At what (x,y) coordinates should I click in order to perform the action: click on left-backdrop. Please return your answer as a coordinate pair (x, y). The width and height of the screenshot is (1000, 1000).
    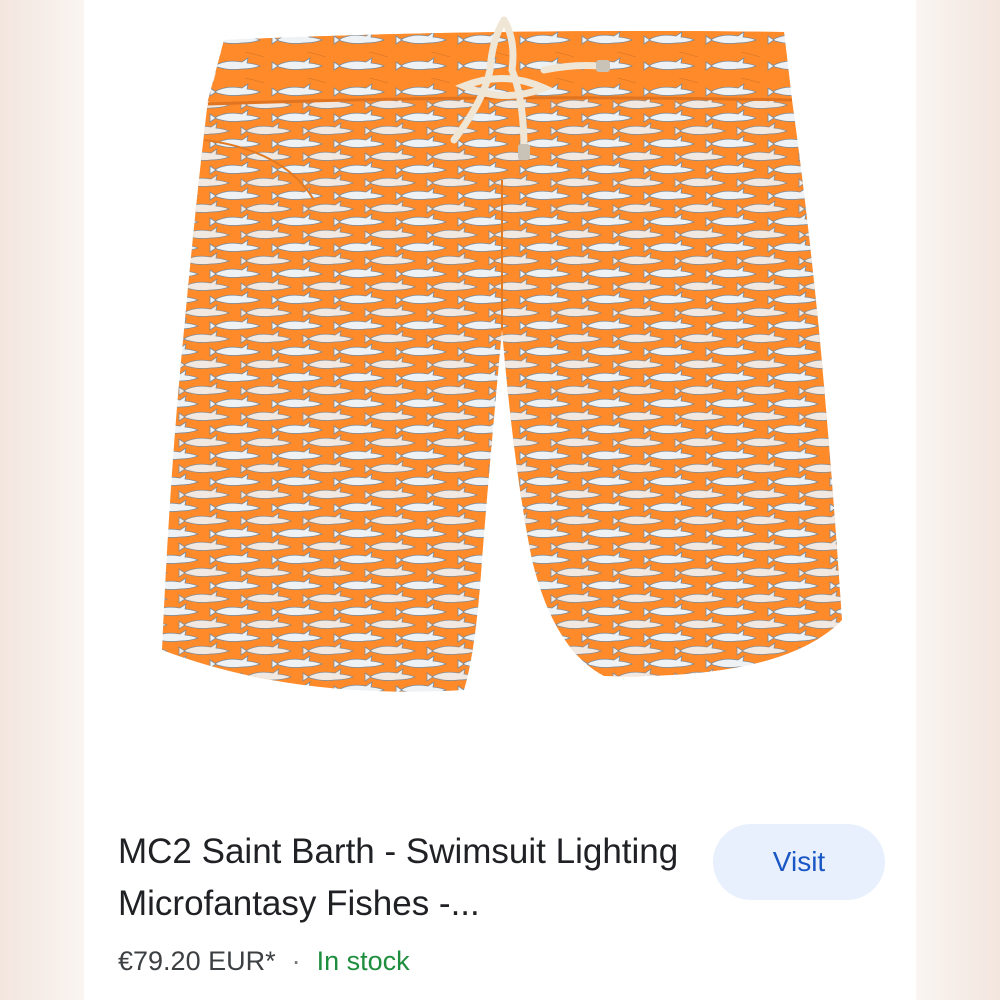
    Looking at the image, I should click on (45, 500).